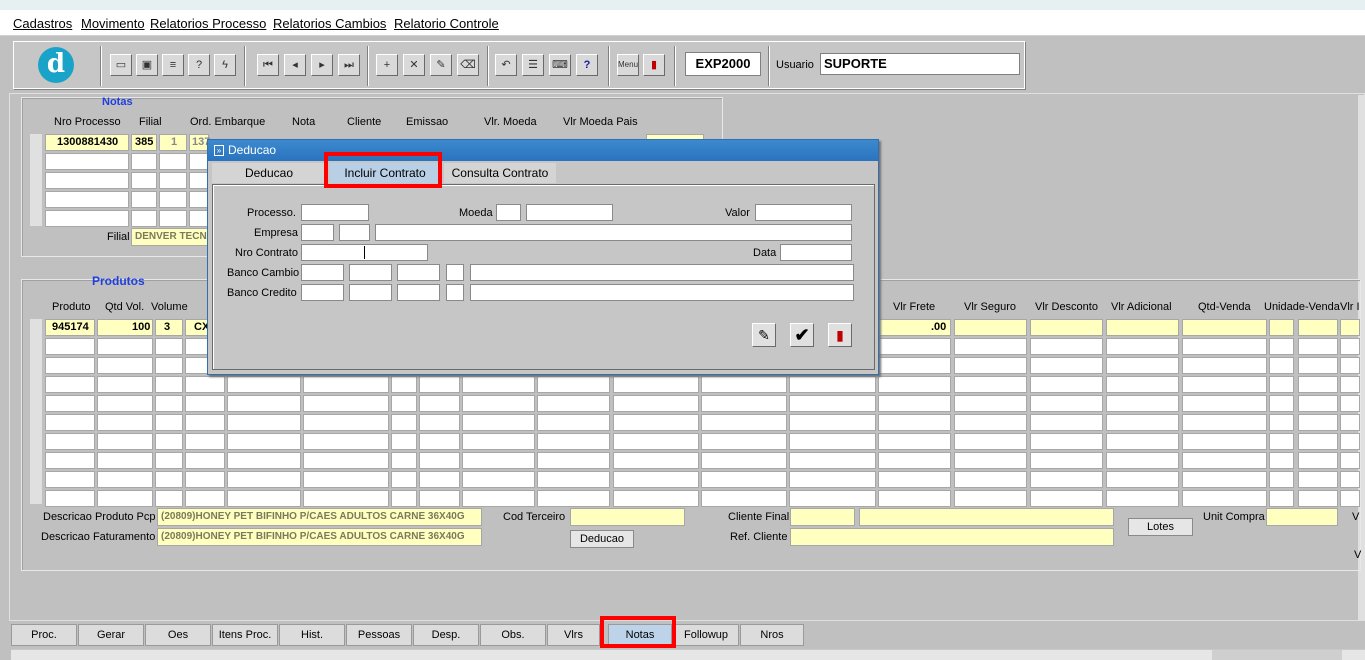  What do you see at coordinates (441, 65) in the screenshot?
I see `edit-icon: ✎` at bounding box center [441, 65].